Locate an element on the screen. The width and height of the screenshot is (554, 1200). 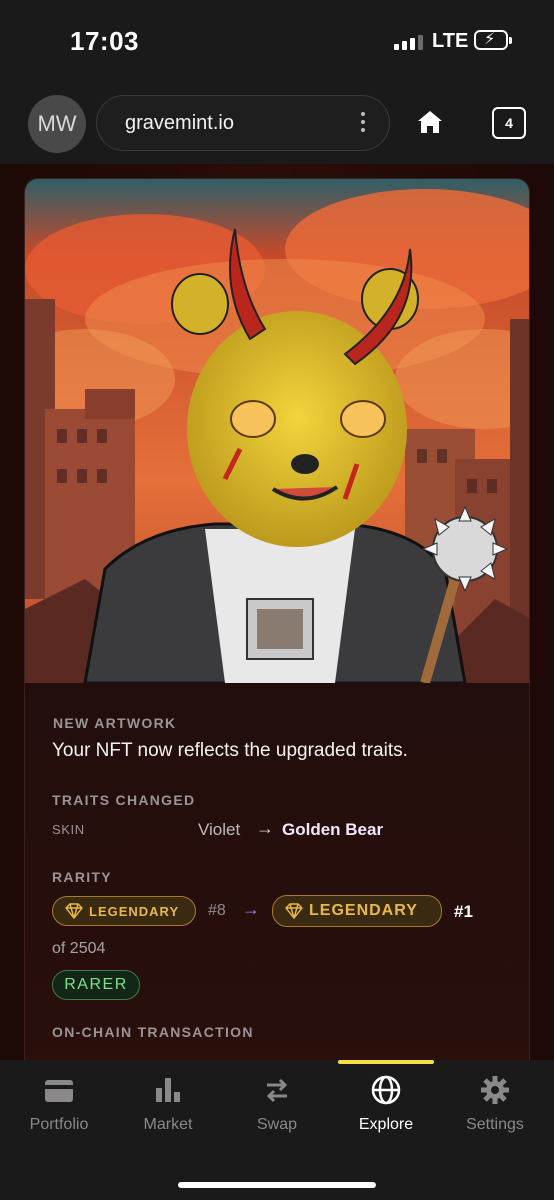
rarity-old-badge: LEGENDARY is located at coordinates (124, 911).